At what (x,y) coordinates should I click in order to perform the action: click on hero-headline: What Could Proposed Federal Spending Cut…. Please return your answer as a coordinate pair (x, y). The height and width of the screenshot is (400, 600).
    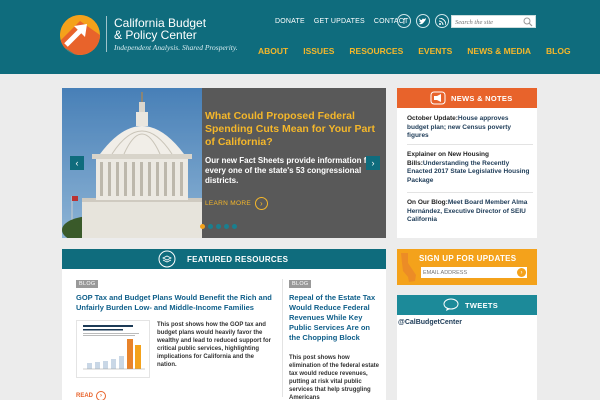
    Looking at the image, I should click on (291, 129).